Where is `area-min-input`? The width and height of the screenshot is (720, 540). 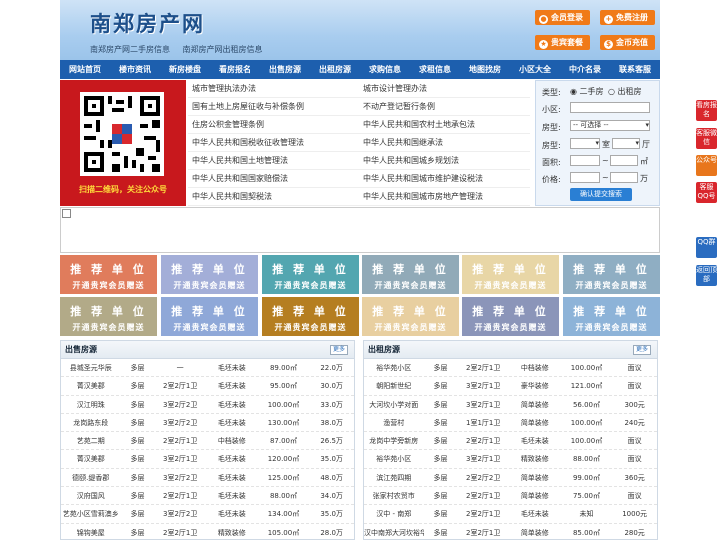
area-min-input is located at coordinates (585, 160).